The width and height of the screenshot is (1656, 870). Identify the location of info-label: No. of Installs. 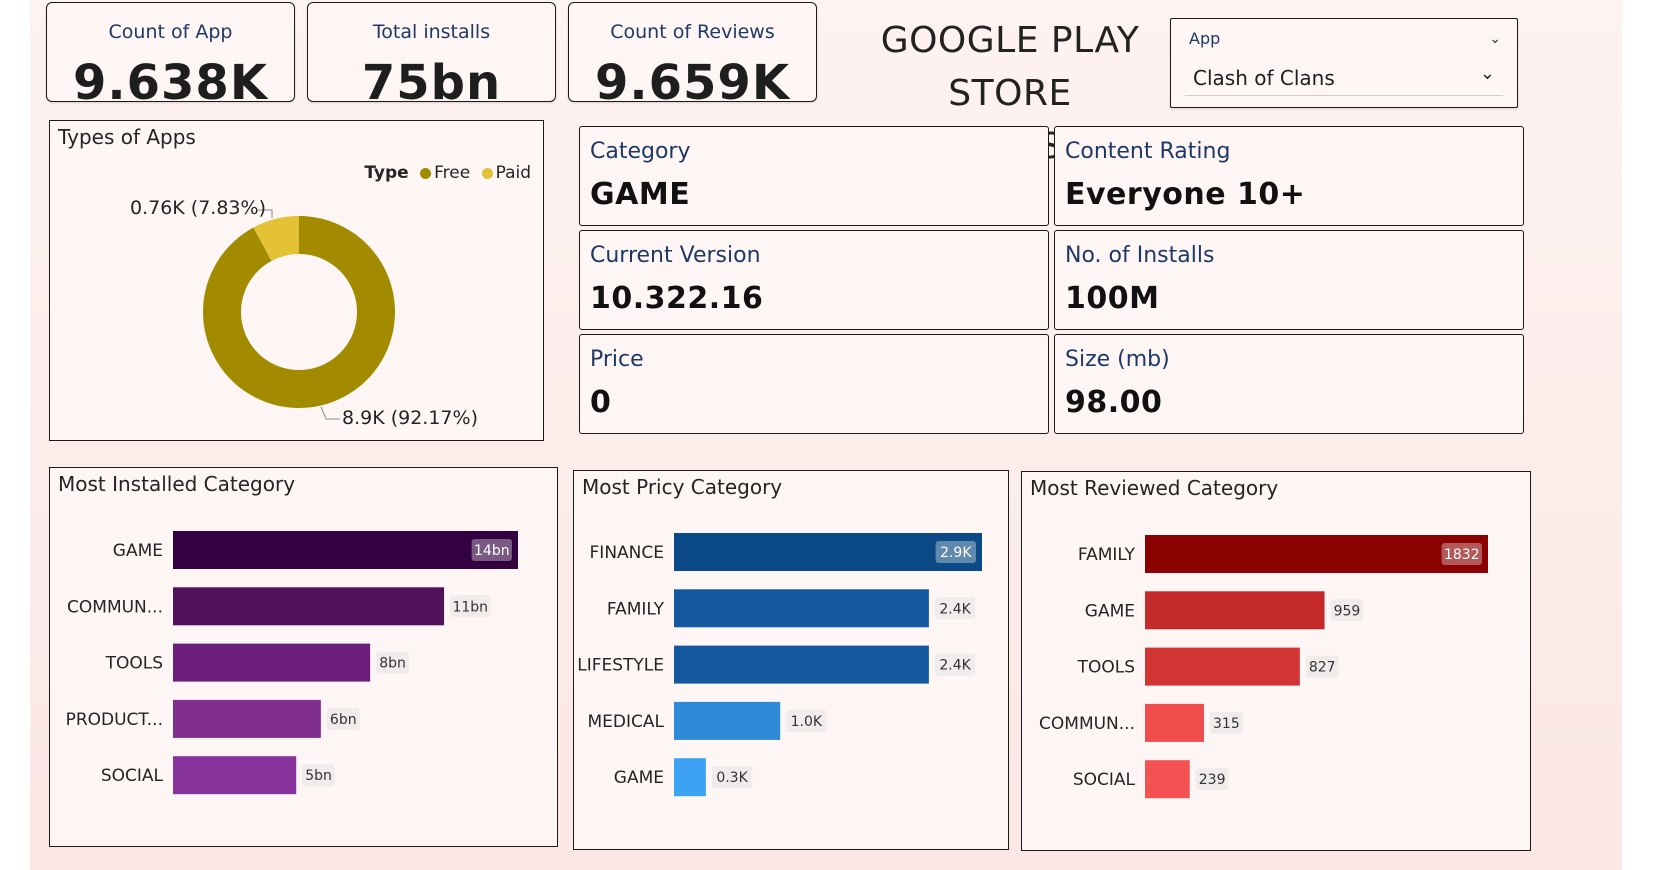
(1140, 255).